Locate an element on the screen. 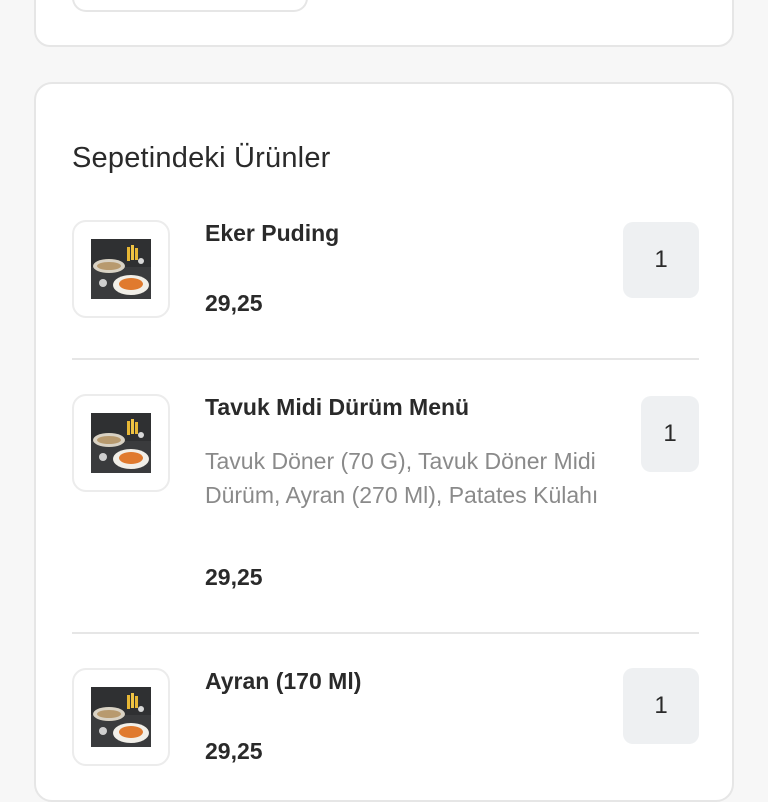 The image size is (768, 802). cart-item: Ayran (170 Ml) 29,25 1 is located at coordinates (385, 718).